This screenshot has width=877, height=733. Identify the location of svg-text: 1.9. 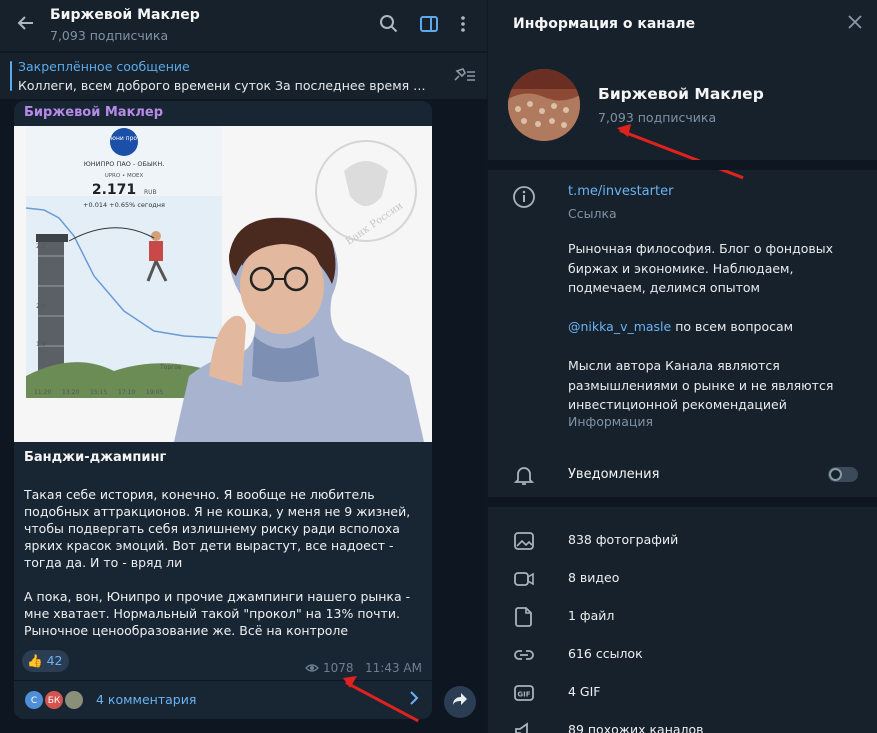
(41, 344).